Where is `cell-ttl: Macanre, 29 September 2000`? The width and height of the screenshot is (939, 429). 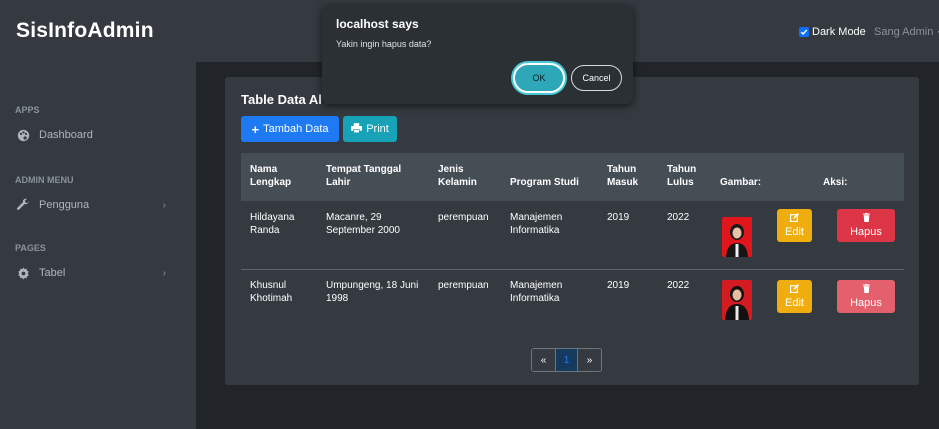 cell-ttl: Macanre, 29 September 2000 is located at coordinates (363, 224).